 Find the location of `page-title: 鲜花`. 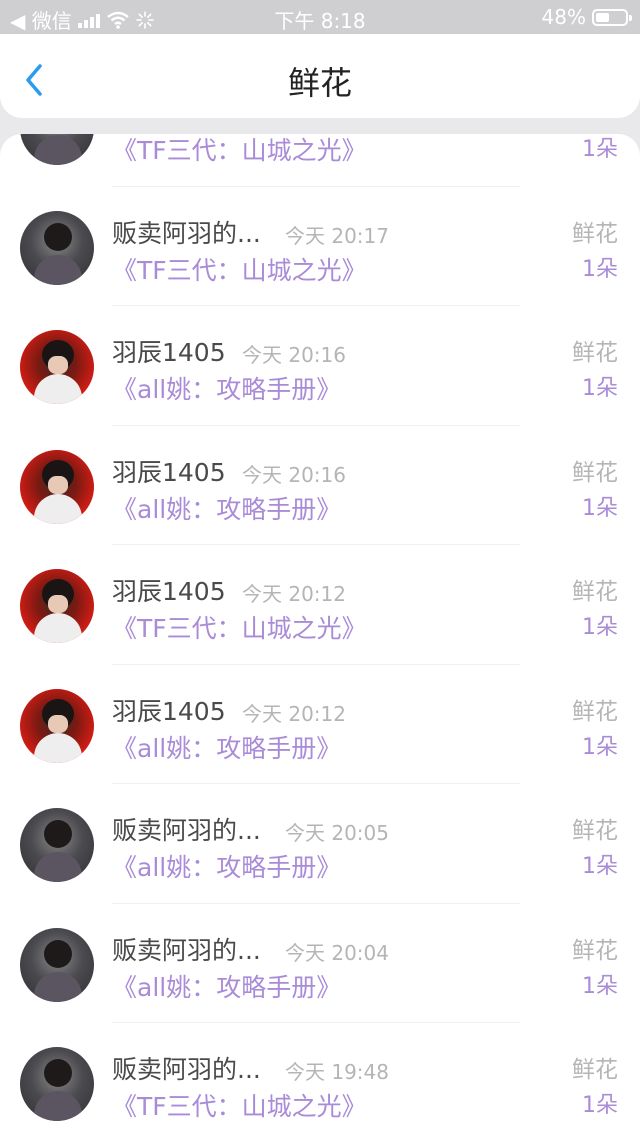

page-title: 鲜花 is located at coordinates (319, 83).